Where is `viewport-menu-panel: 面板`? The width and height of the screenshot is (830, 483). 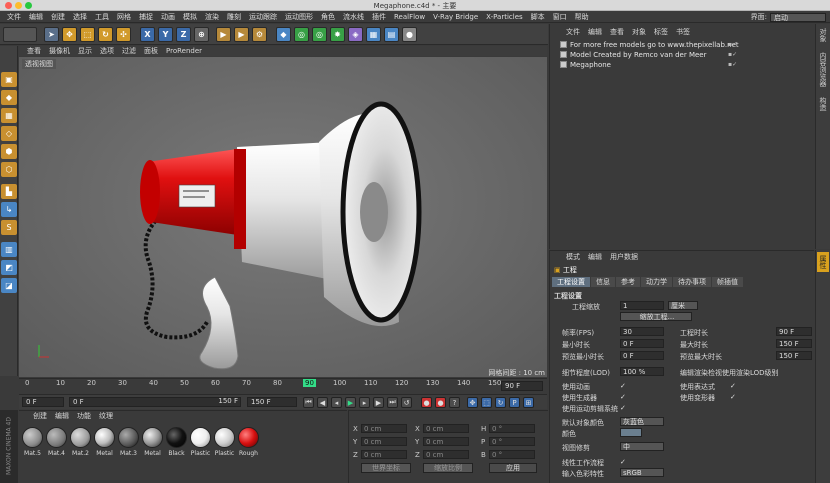
viewport-menu-panel: 面板 is located at coordinates (151, 51).